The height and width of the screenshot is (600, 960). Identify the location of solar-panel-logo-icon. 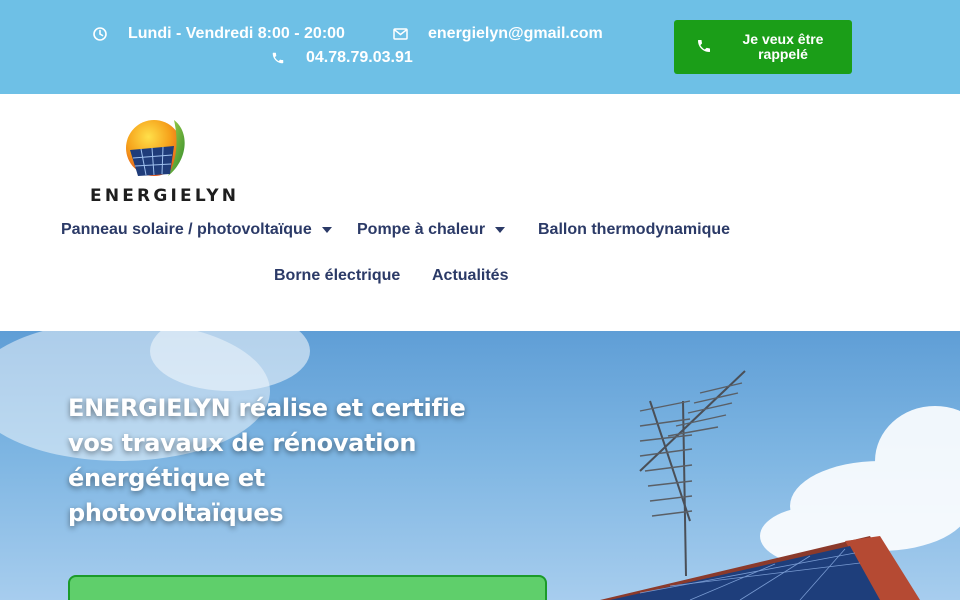
(155, 148).